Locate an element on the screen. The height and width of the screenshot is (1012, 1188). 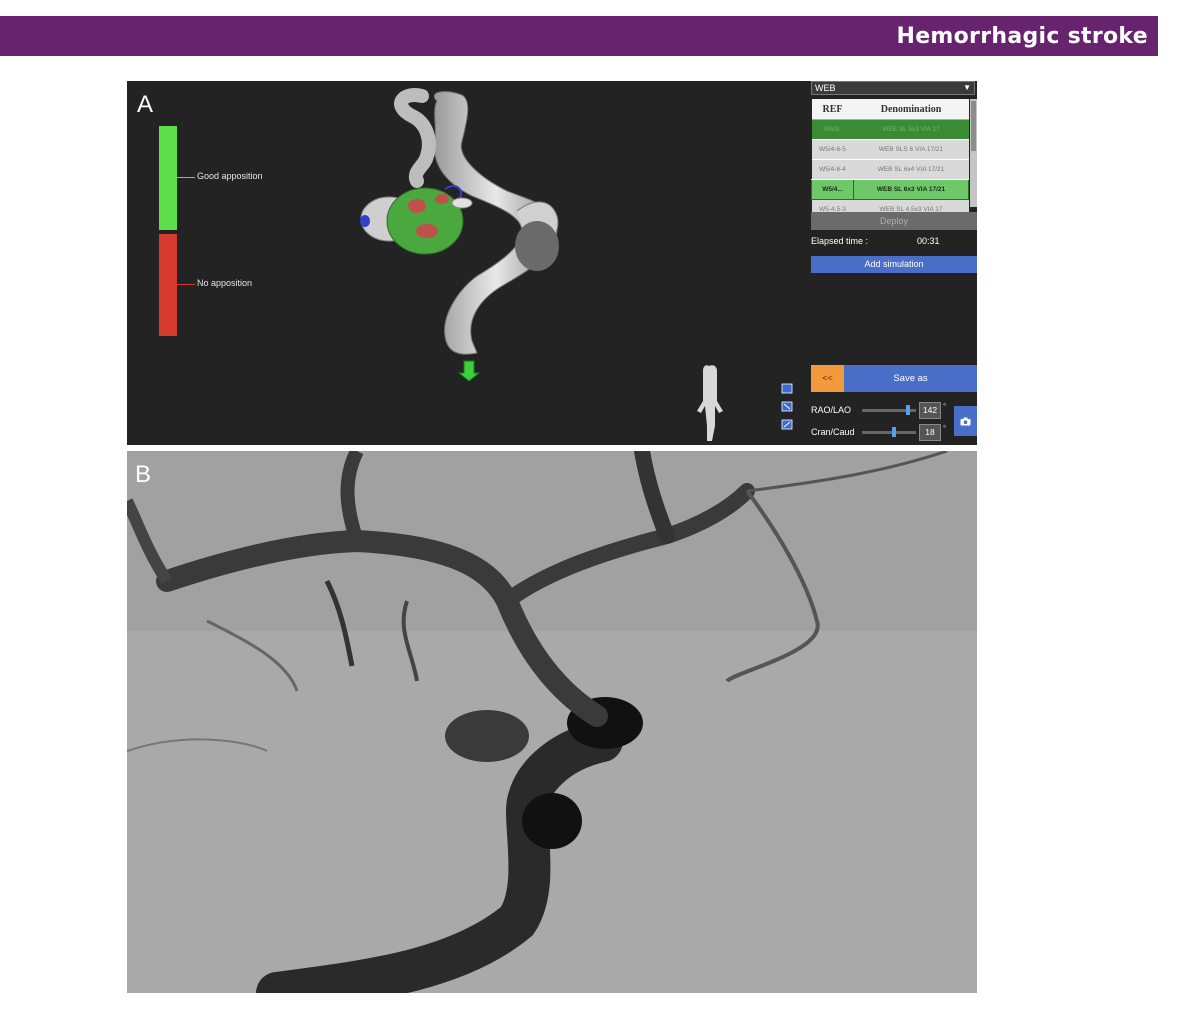
ref-cell: W5/3- is located at coordinates (832, 129).